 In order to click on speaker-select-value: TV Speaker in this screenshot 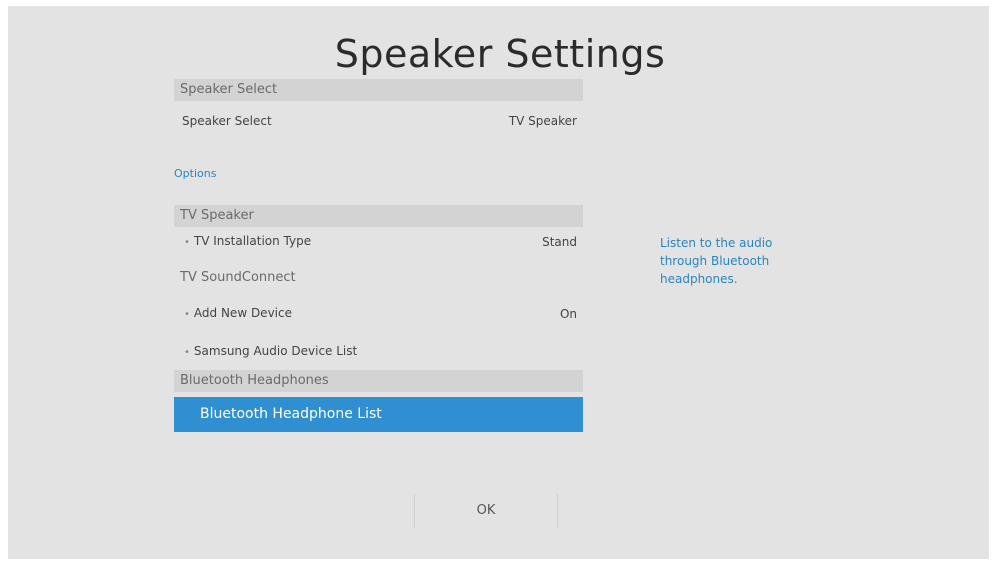, I will do `click(542, 121)`.